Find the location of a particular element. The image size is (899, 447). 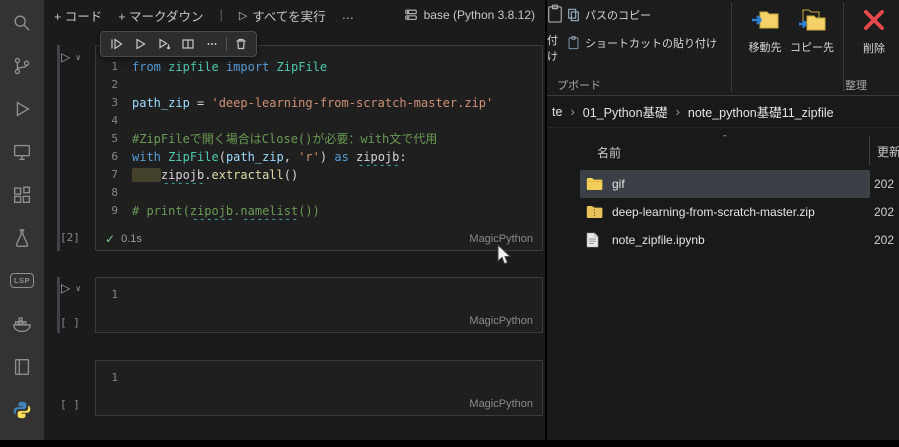

line-number: 4 is located at coordinates (114, 120).